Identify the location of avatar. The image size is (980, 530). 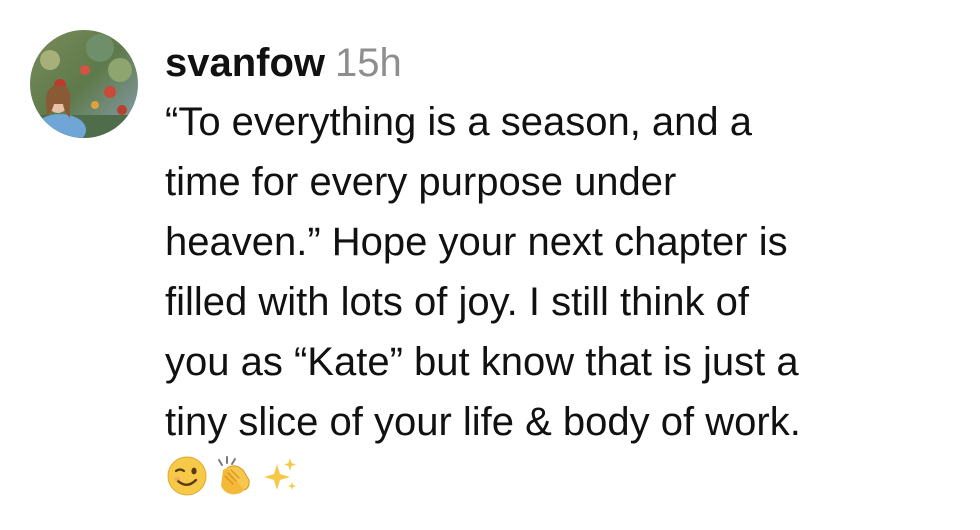
(84, 84).